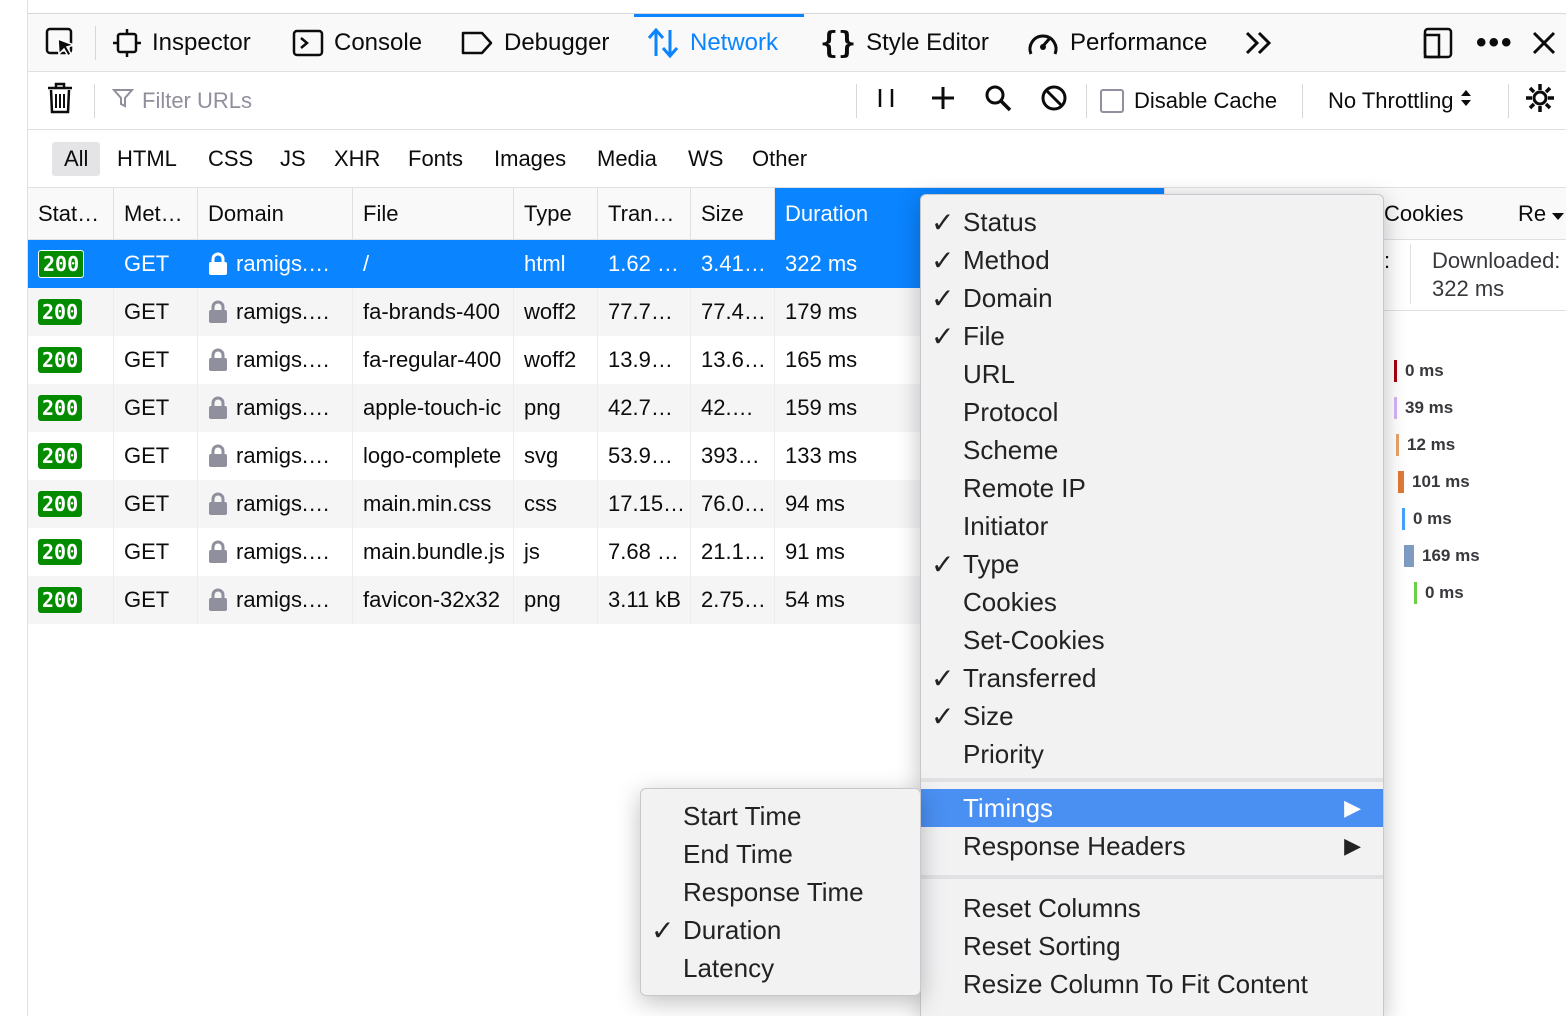 Image resolution: width=1566 pixels, height=1016 pixels. Describe the element at coordinates (275, 214) in the screenshot. I see `column-header-domain: Domain` at that location.